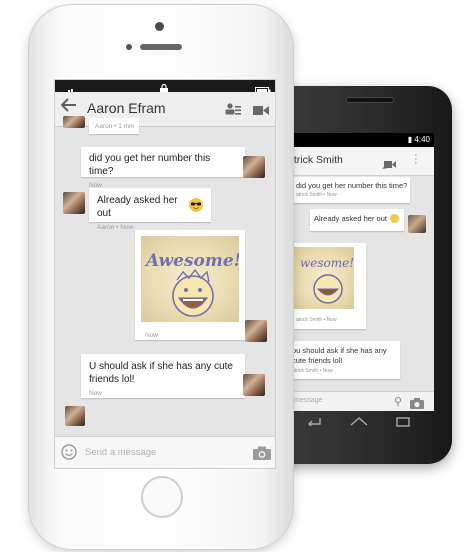 This screenshot has height=552, width=468. What do you see at coordinates (162, 497) in the screenshot?
I see `iphone-home-button` at bounding box center [162, 497].